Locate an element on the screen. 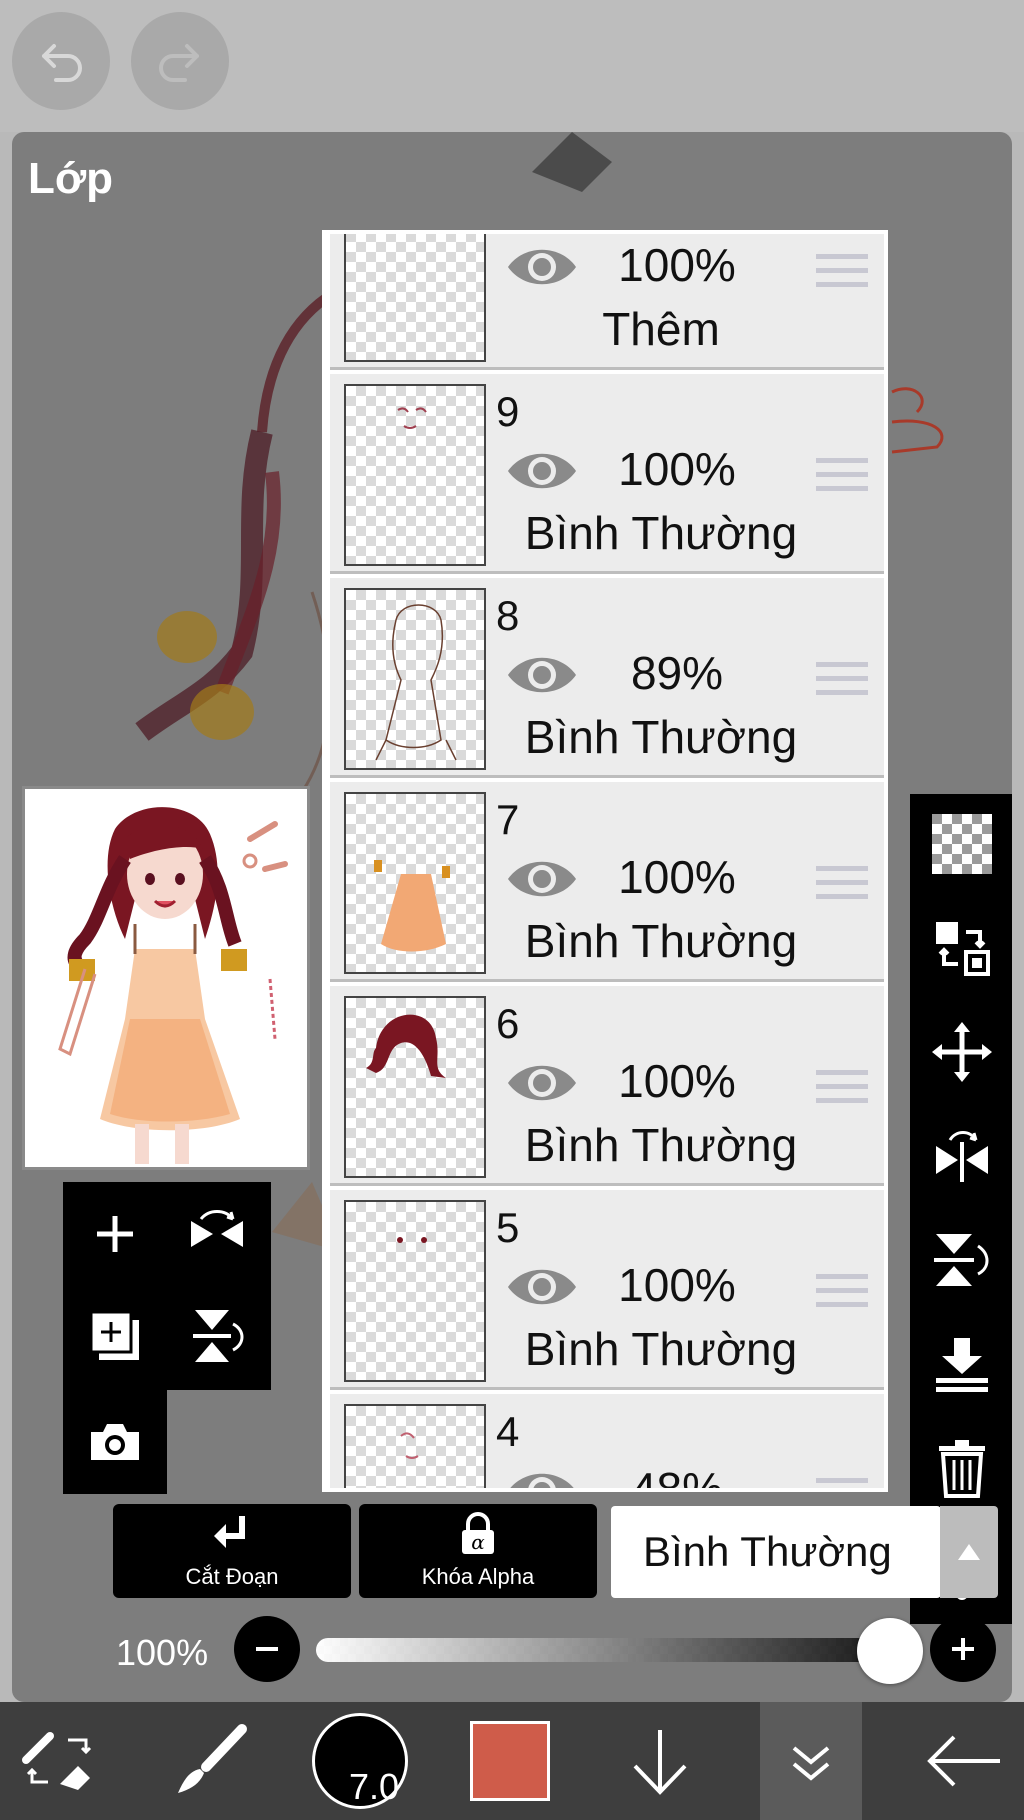 The image size is (1024, 1820). trash-icon is located at coordinates (962, 1469).